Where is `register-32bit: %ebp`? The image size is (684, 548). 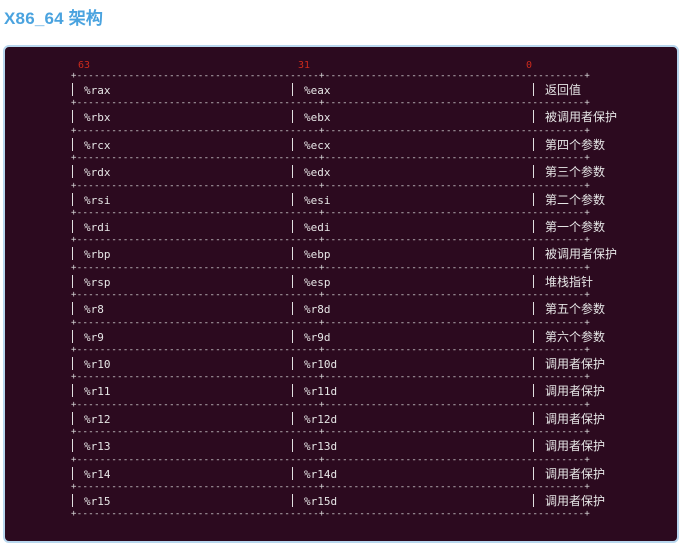
register-32bit: %ebp is located at coordinates (317, 254).